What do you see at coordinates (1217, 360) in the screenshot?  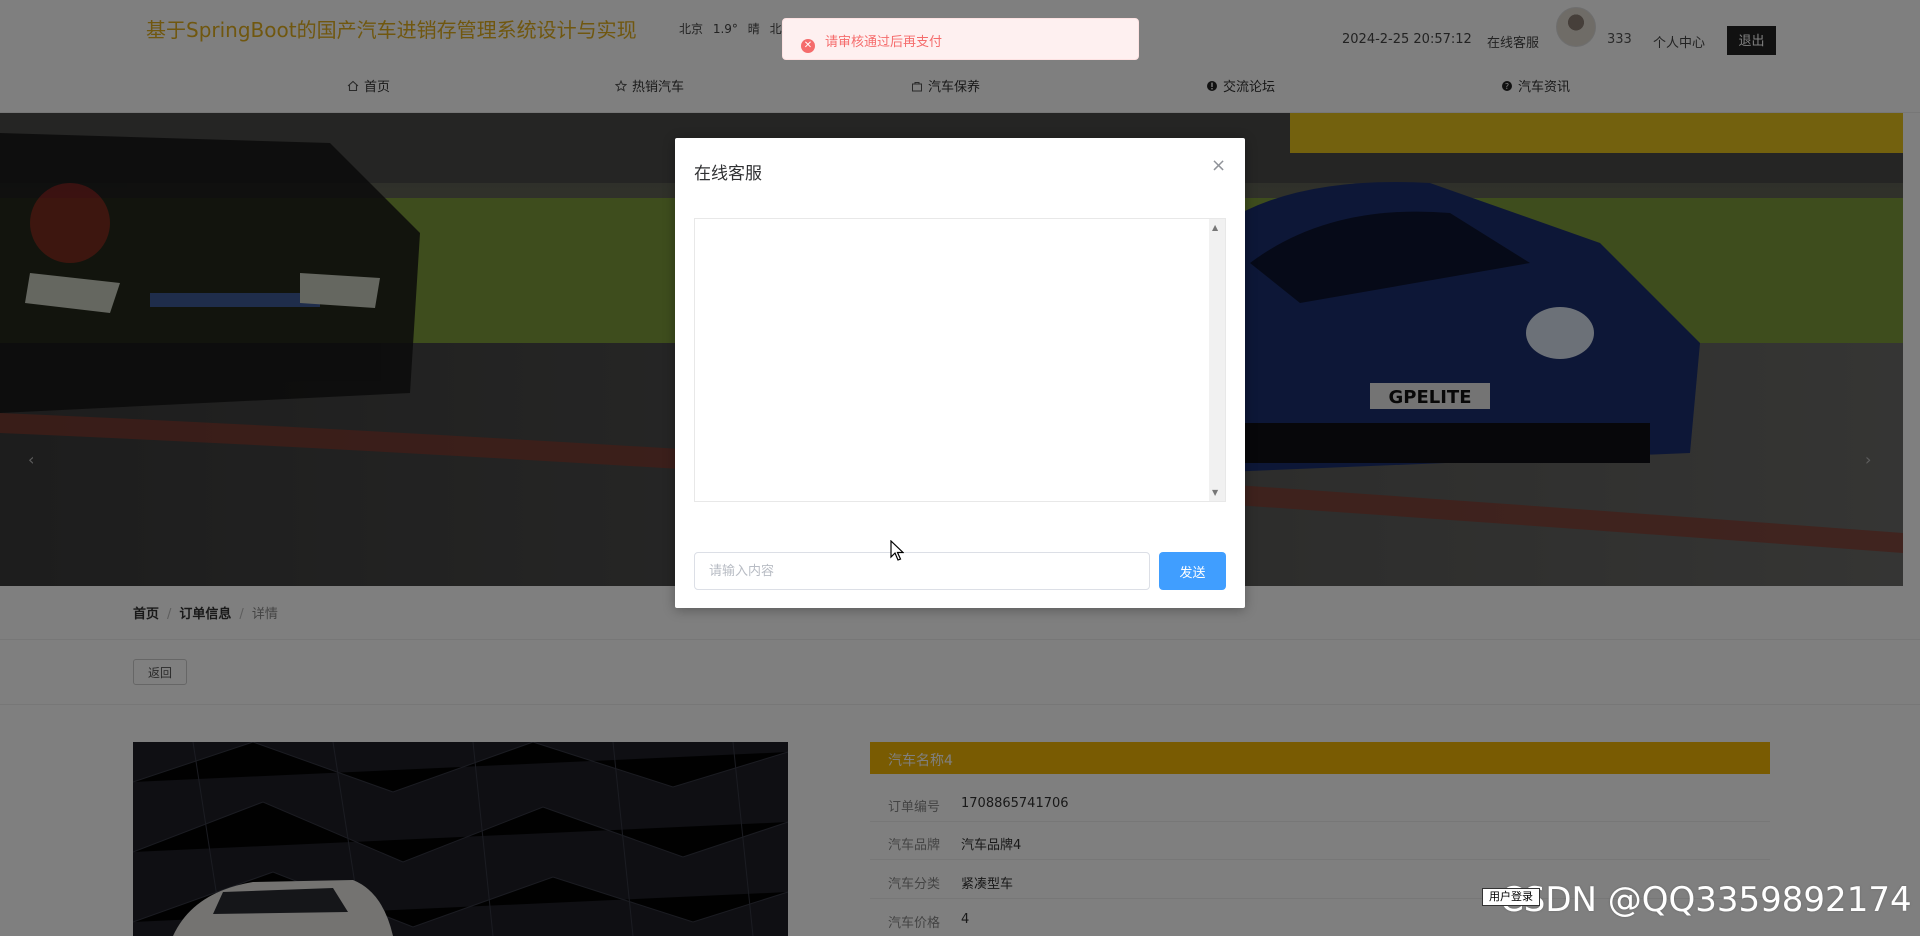 I see `scrollbar: ▲ ▼` at bounding box center [1217, 360].